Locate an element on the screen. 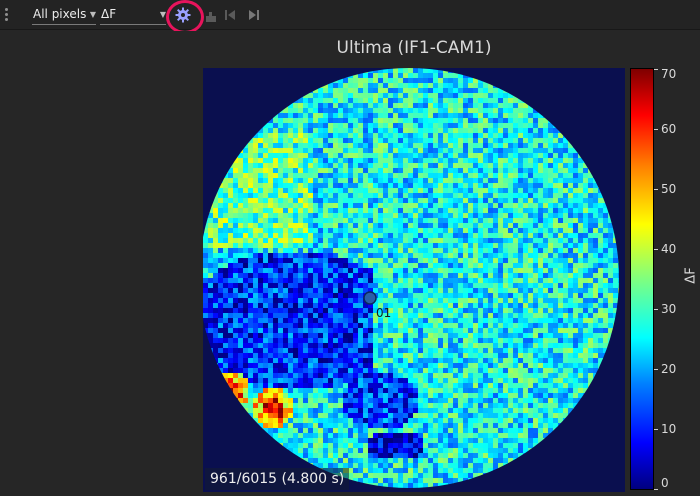  colorbar-tick-label: 20 is located at coordinates (669, 369).